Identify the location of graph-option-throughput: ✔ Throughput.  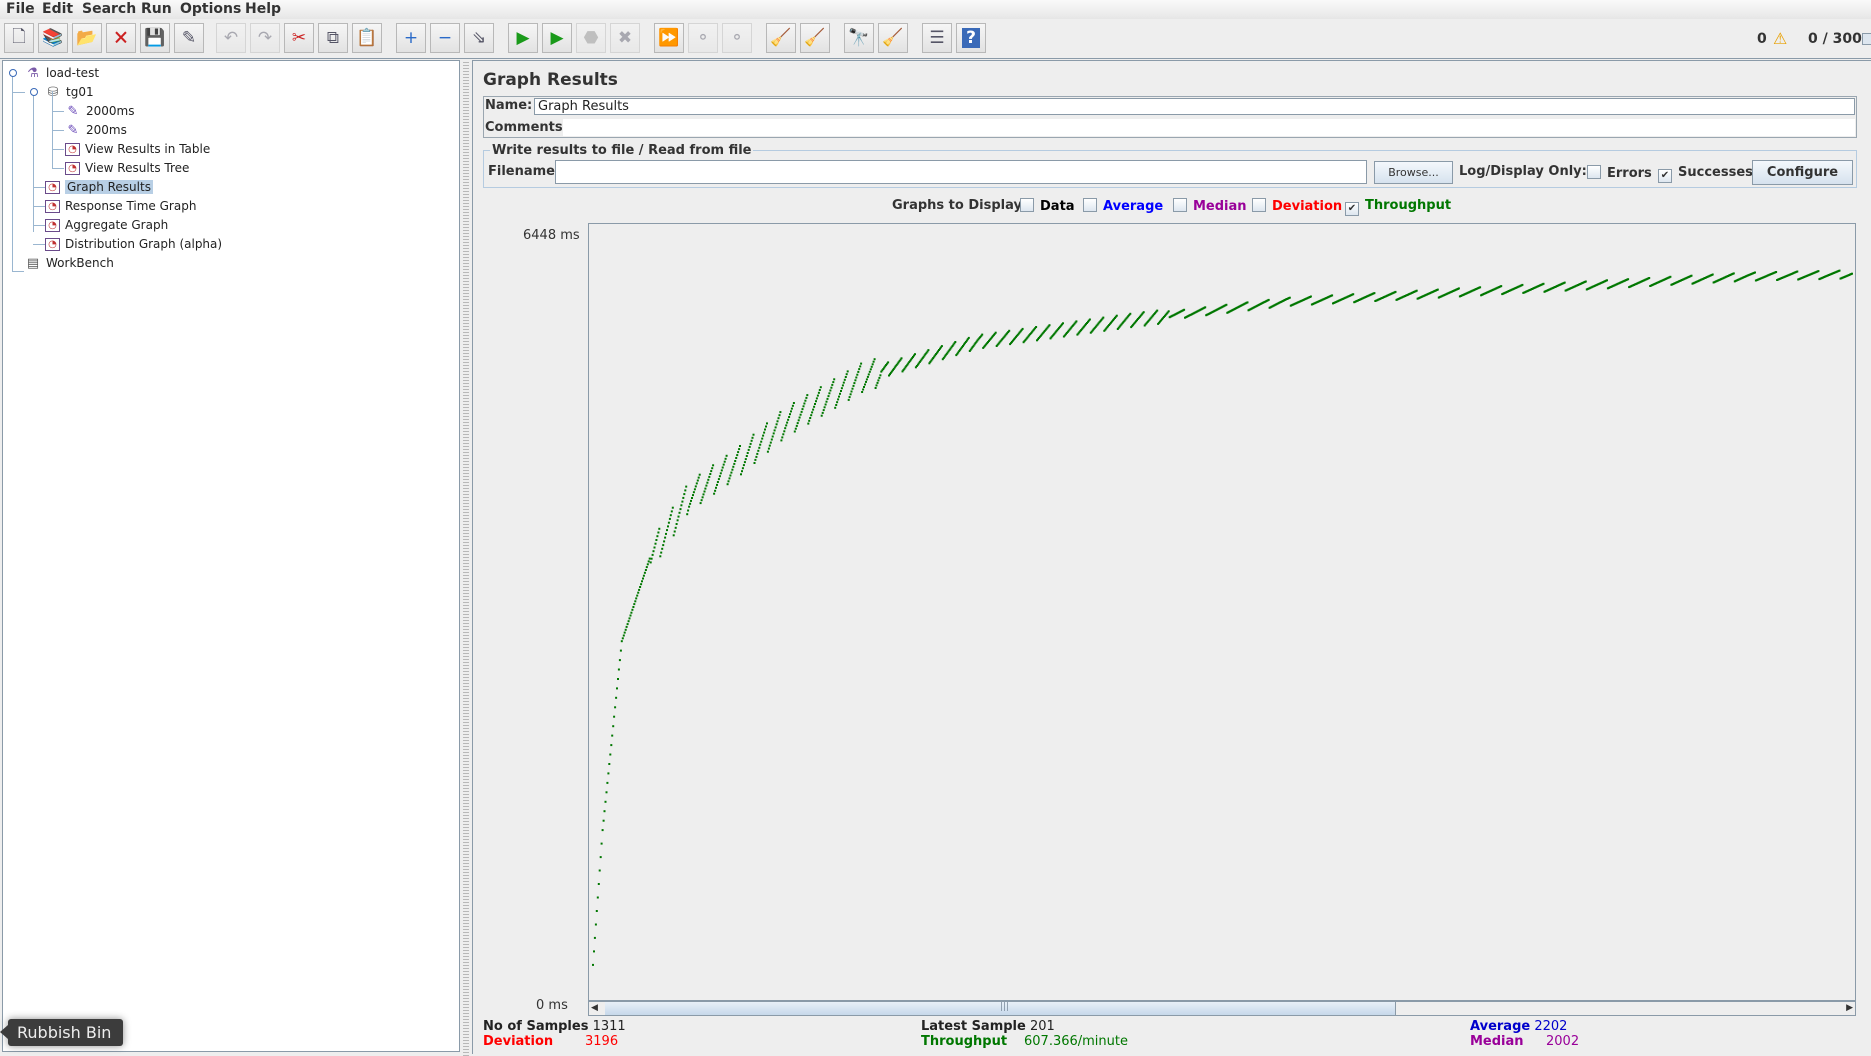
(1398, 207).